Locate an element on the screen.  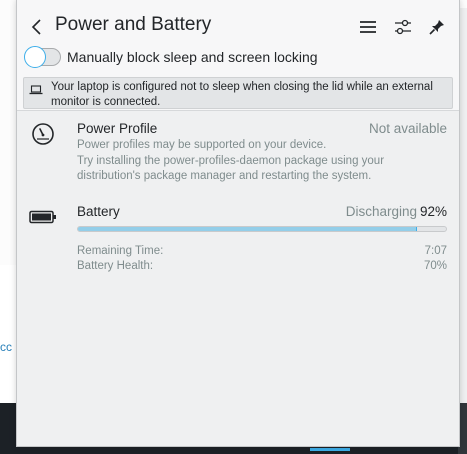
menu-button is located at coordinates (368, 27).